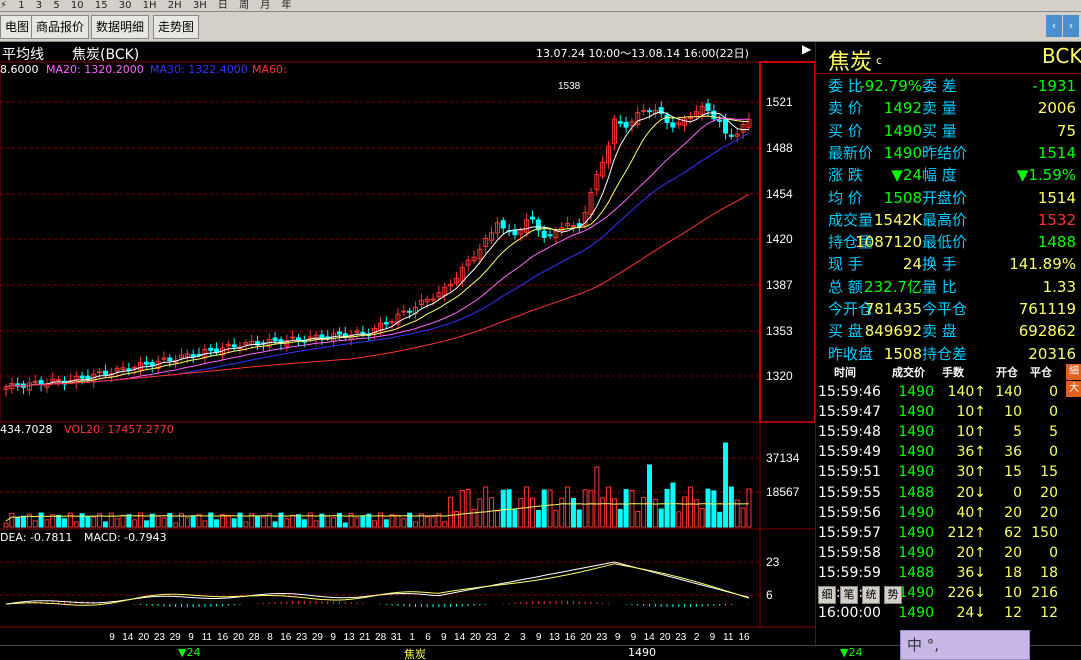 The height and width of the screenshot is (660, 1081). What do you see at coordinates (1071, 26) in the screenshot?
I see `scroll-right-button: ›` at bounding box center [1071, 26].